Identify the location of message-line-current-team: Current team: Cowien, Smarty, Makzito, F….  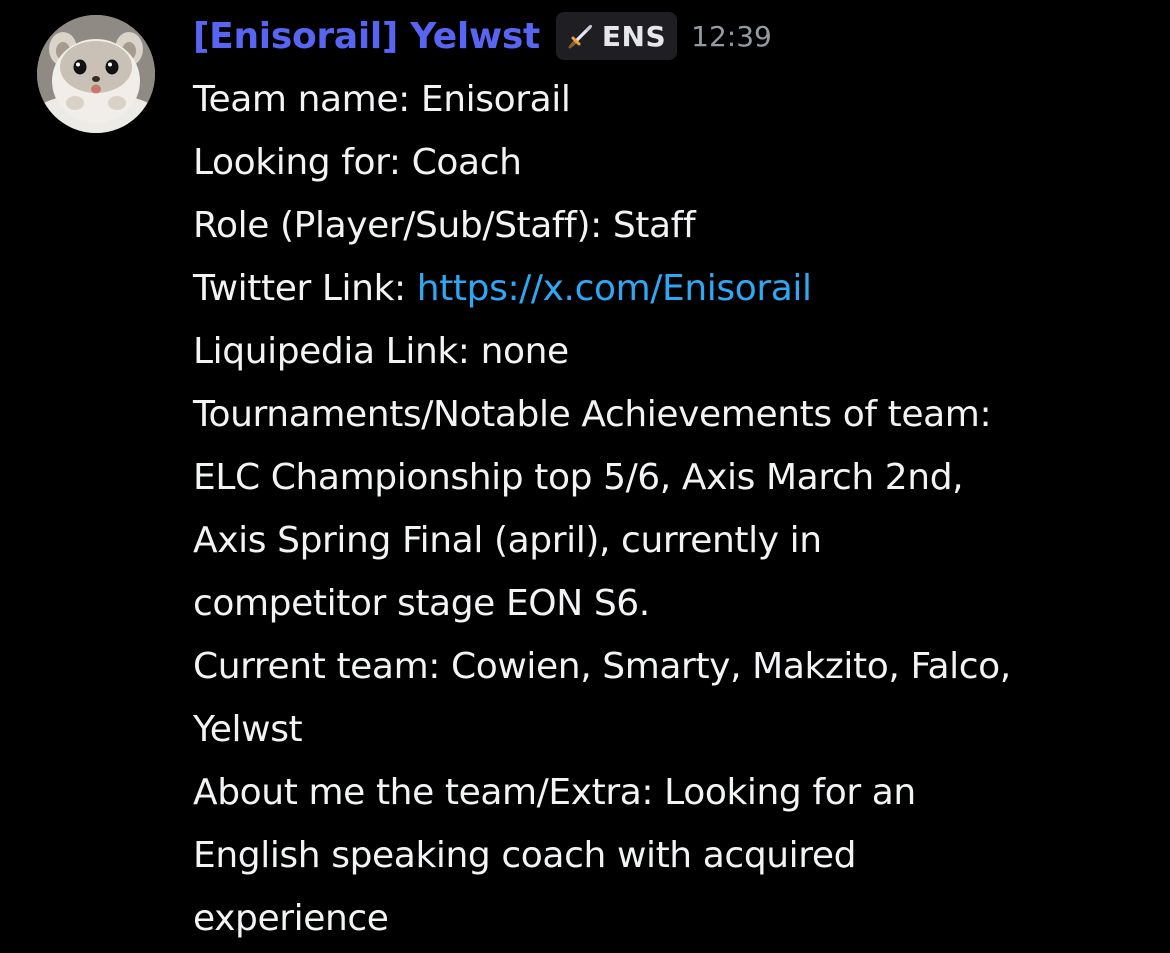
(602, 666).